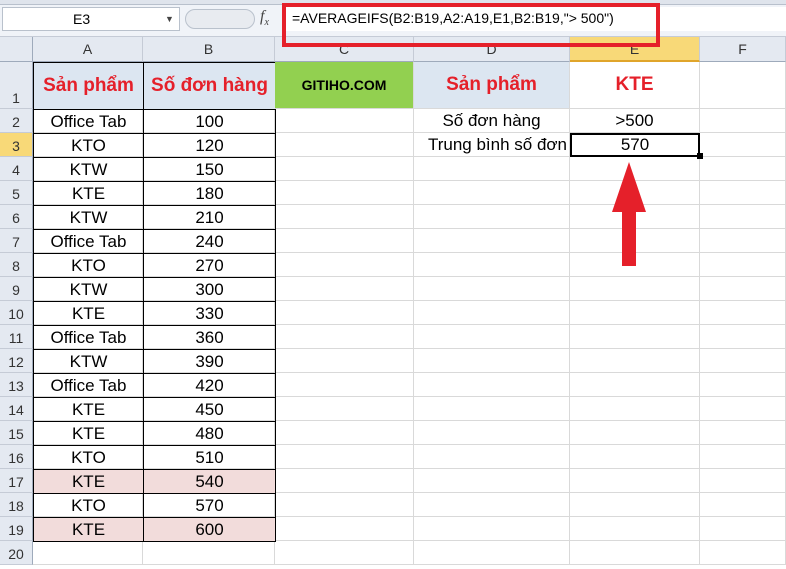  I want to click on orders-cell: 210, so click(209, 217).